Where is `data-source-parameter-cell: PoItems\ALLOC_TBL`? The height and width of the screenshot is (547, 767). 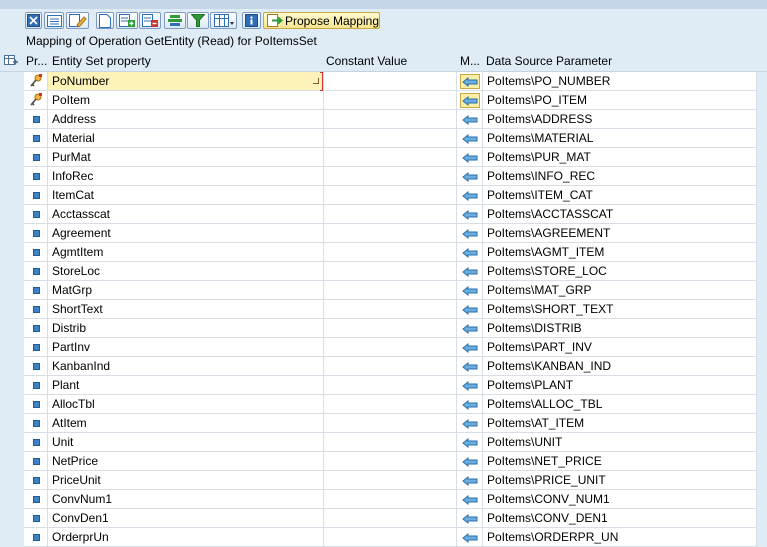 data-source-parameter-cell: PoItems\ALLOC_TBL is located at coordinates (620, 404).